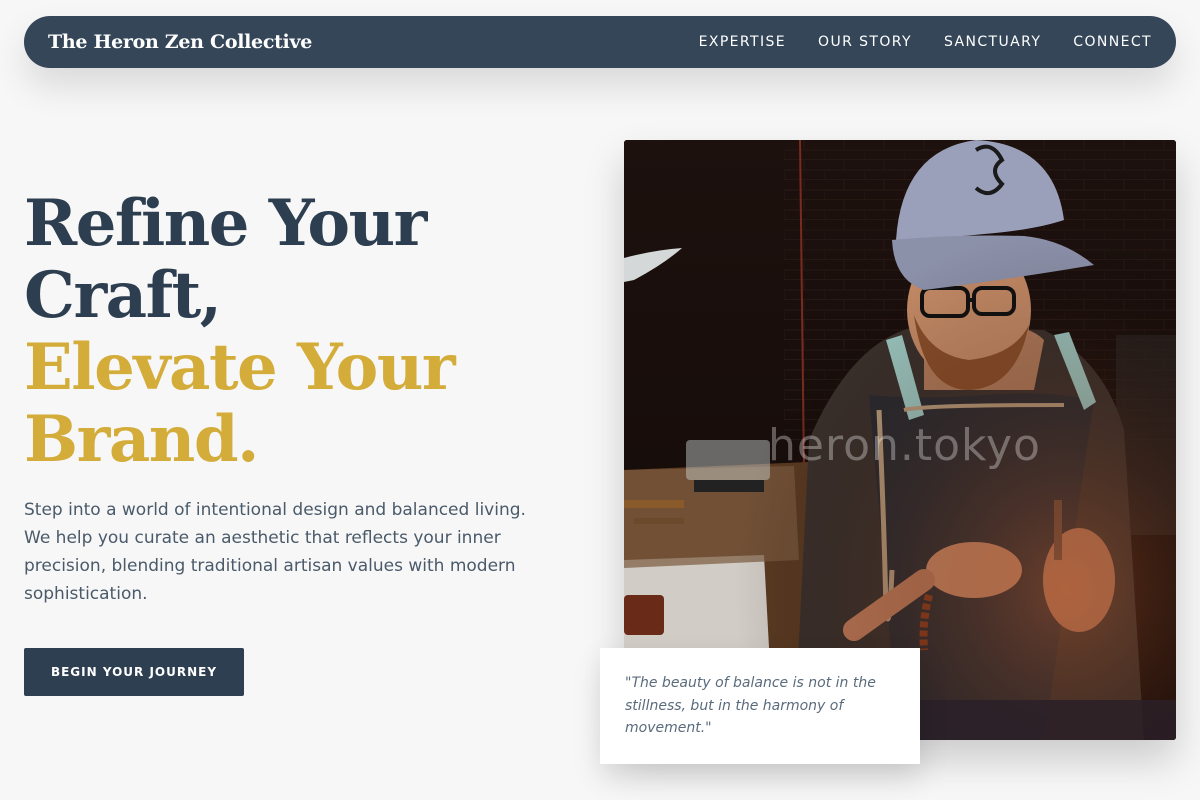 The width and height of the screenshot is (1200, 800). I want to click on hero-title: Refine Your Craft, Elevate Your Brand., so click(240, 331).